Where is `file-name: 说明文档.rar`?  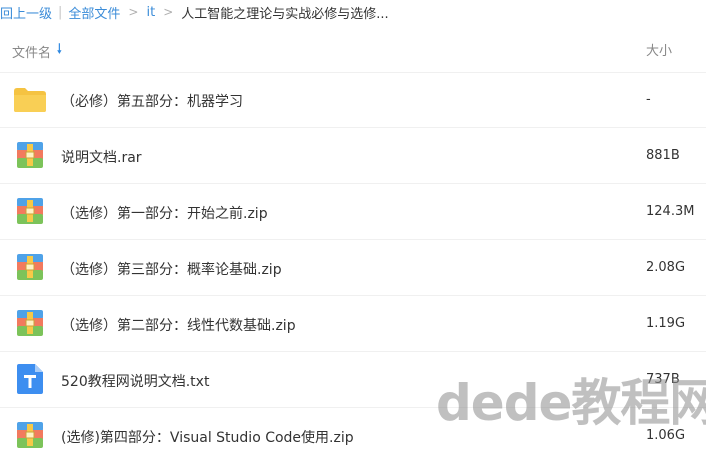 file-name: 说明文档.rar is located at coordinates (101, 157).